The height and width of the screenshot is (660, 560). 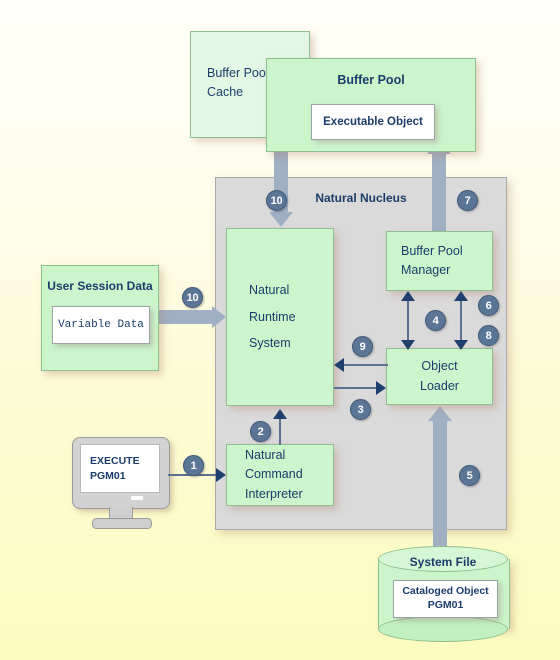 I want to click on cylinder-bottom-ellipse, so click(x=443, y=629).